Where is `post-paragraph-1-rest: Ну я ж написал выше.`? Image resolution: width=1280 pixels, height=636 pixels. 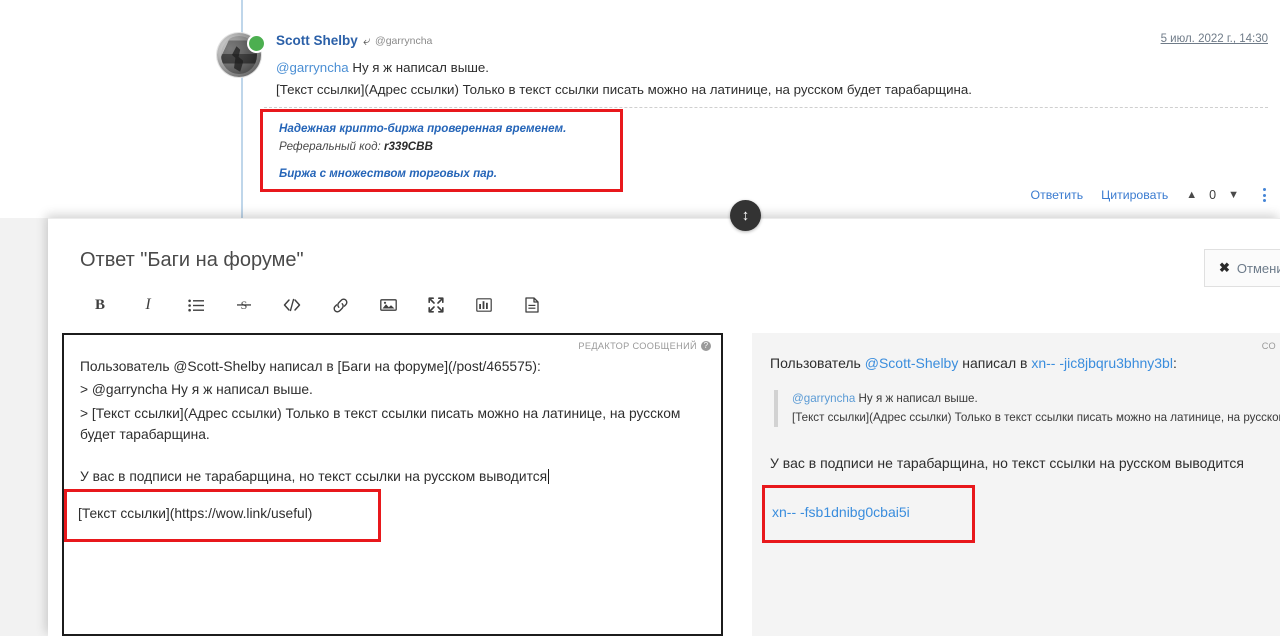 post-paragraph-1-rest: Ну я ж написал выше. is located at coordinates (419, 67).